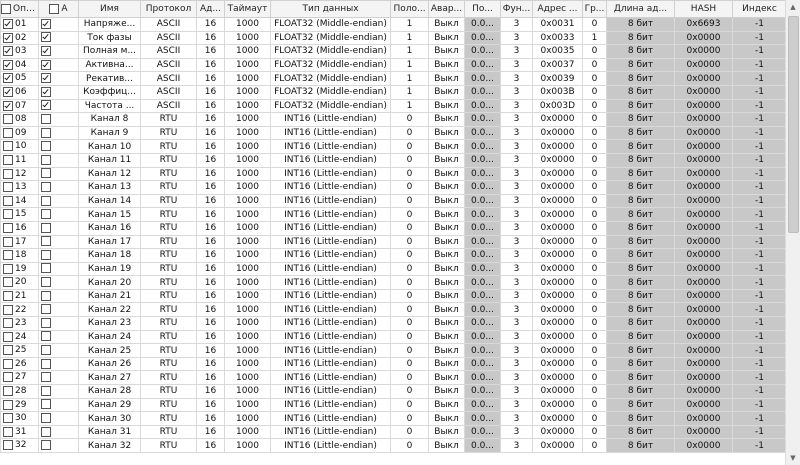 This screenshot has width=800, height=465. I want to click on cell-poll: 14, so click(19, 201).